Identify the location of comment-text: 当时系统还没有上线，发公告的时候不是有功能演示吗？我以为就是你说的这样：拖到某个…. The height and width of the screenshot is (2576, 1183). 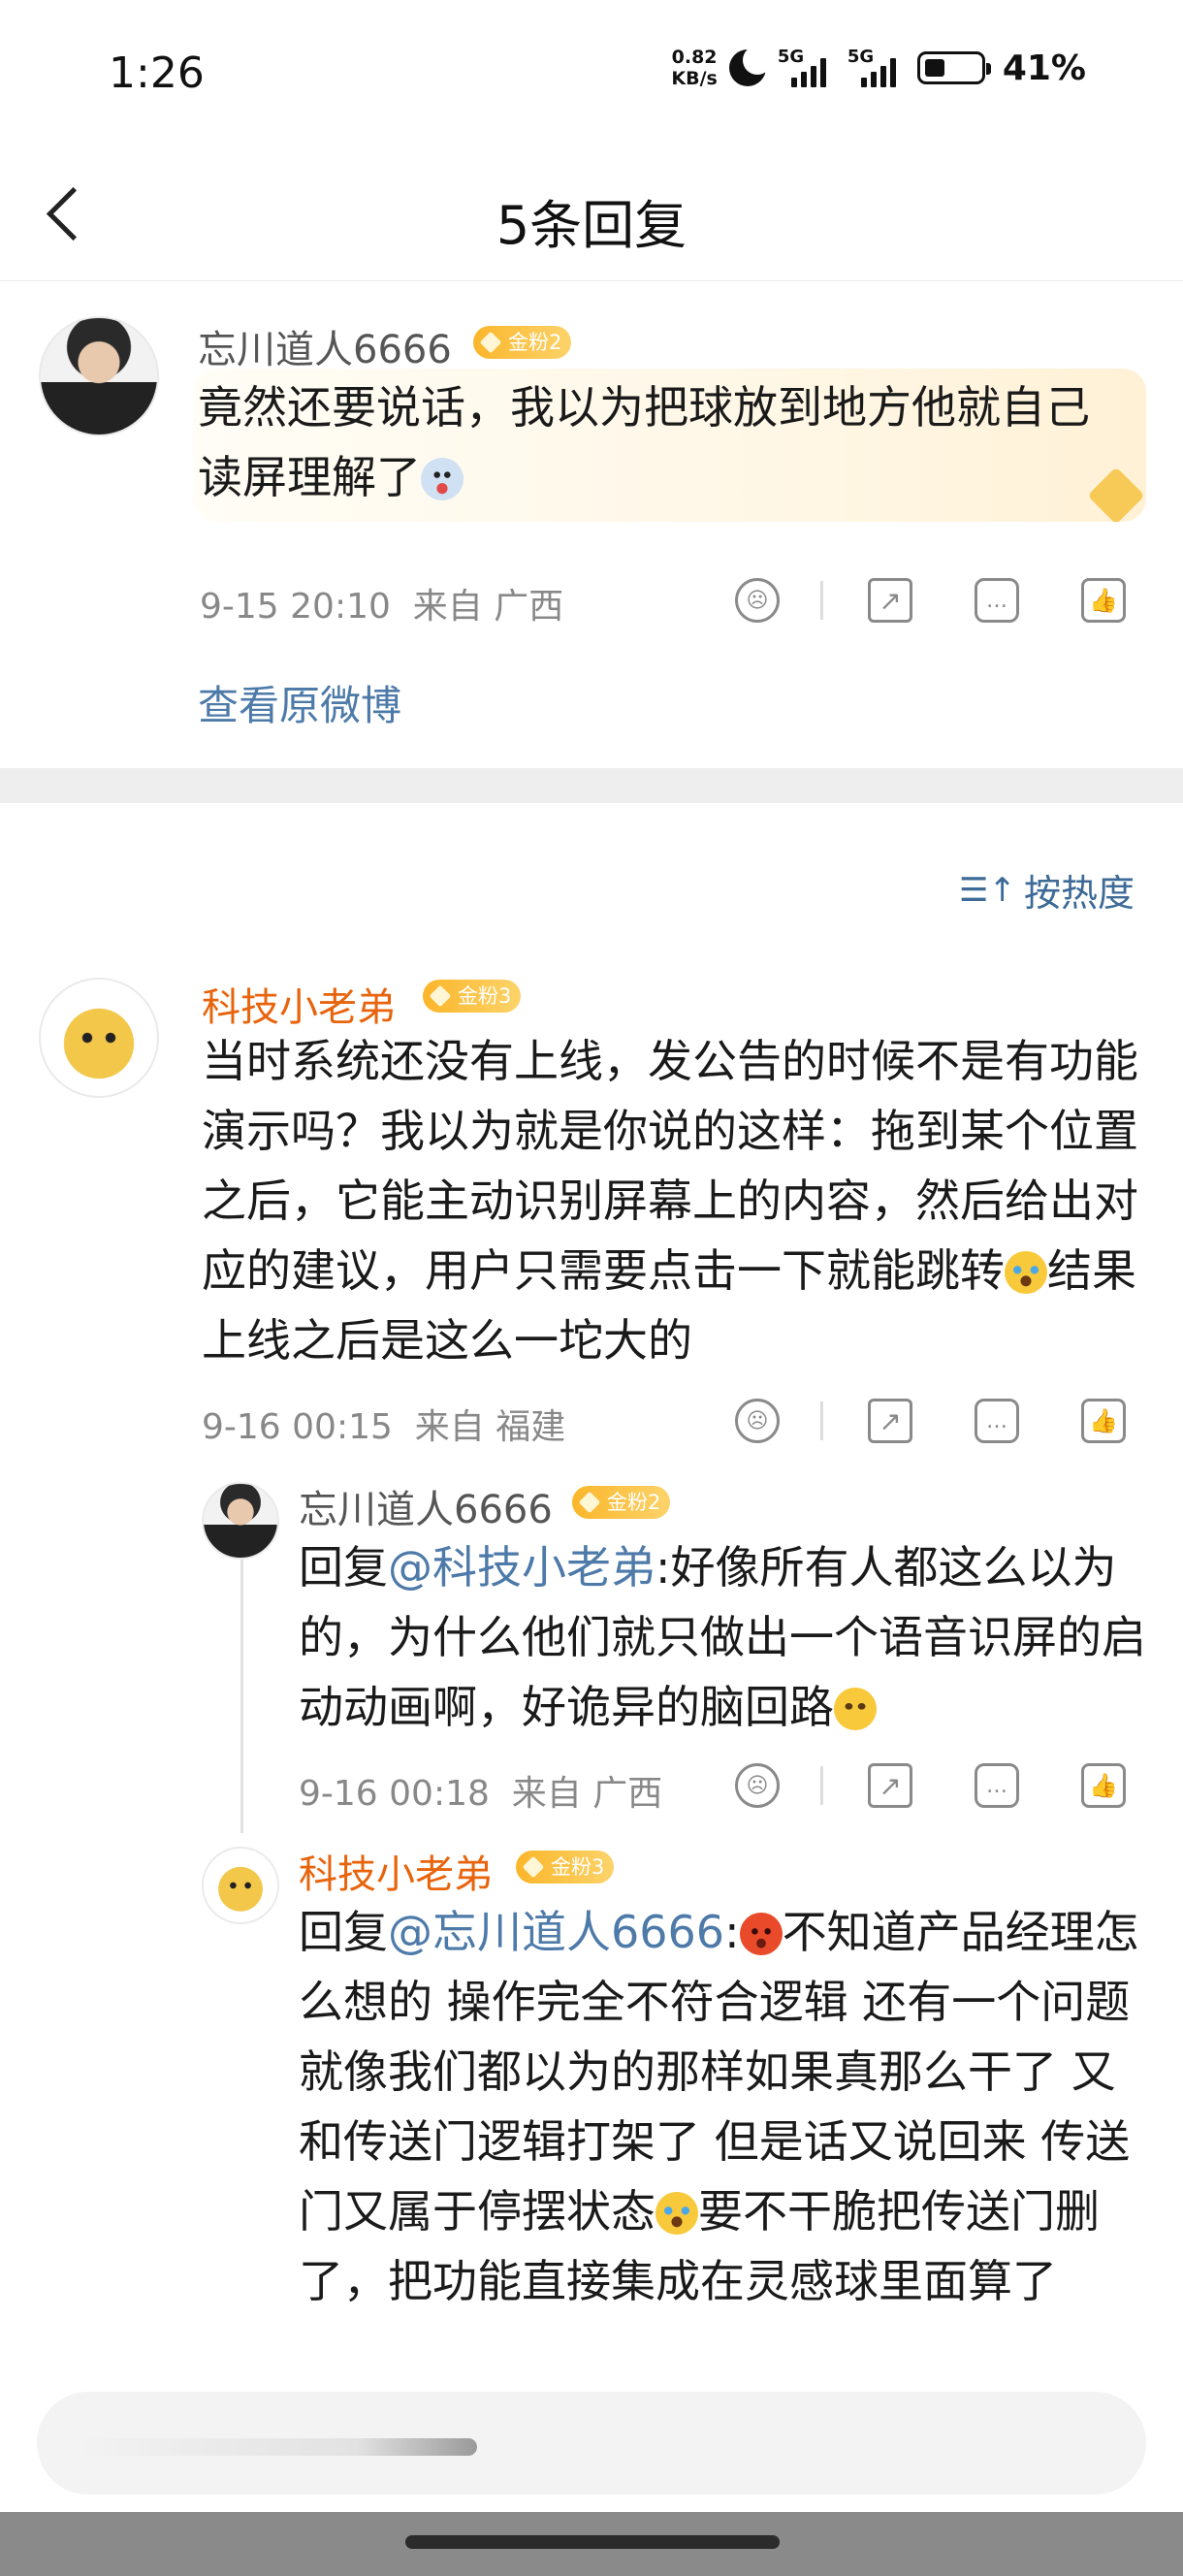
(676, 1200).